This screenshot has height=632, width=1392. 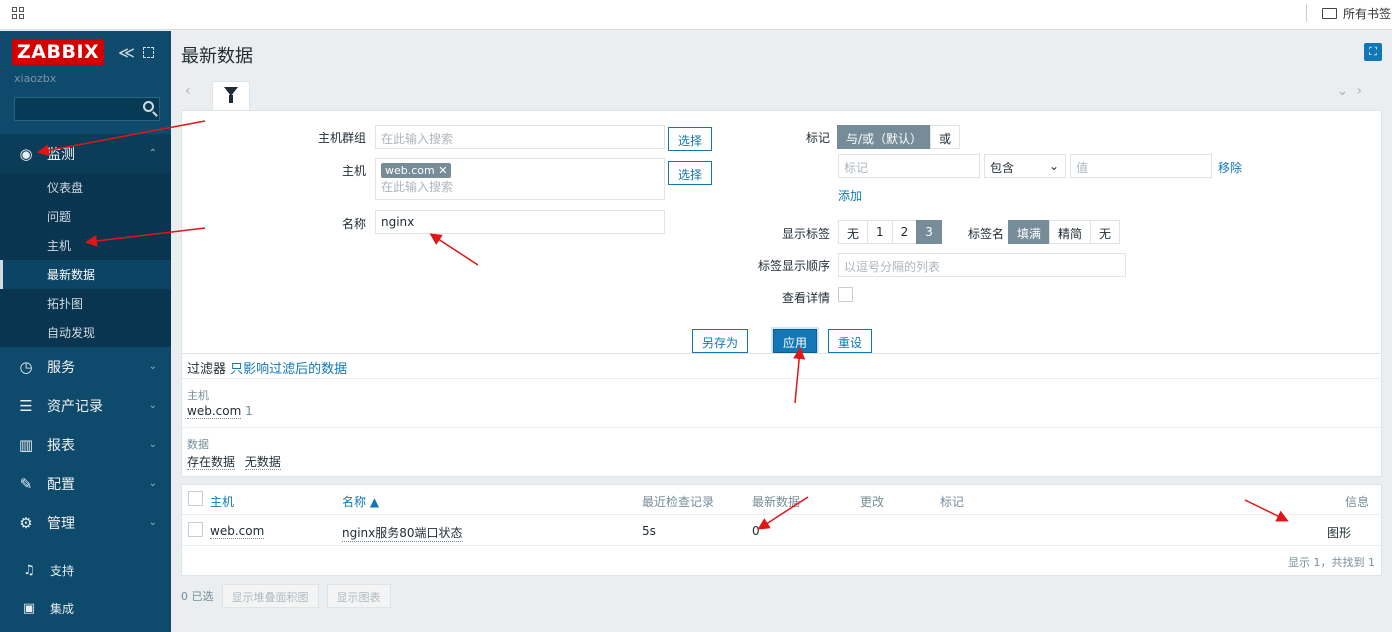 What do you see at coordinates (62, 608) in the screenshot?
I see `menu-label: 集成` at bounding box center [62, 608].